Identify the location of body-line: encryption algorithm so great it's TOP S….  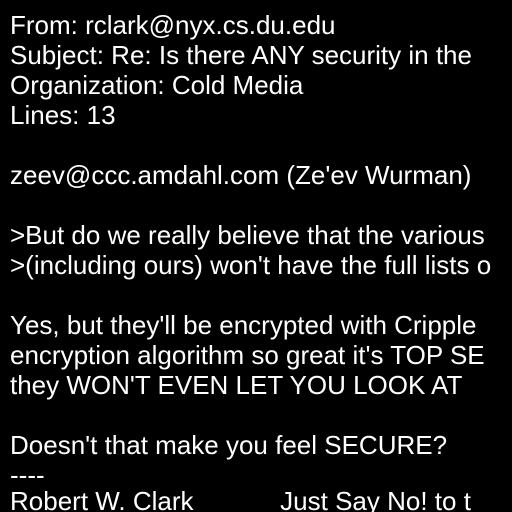
(247, 355).